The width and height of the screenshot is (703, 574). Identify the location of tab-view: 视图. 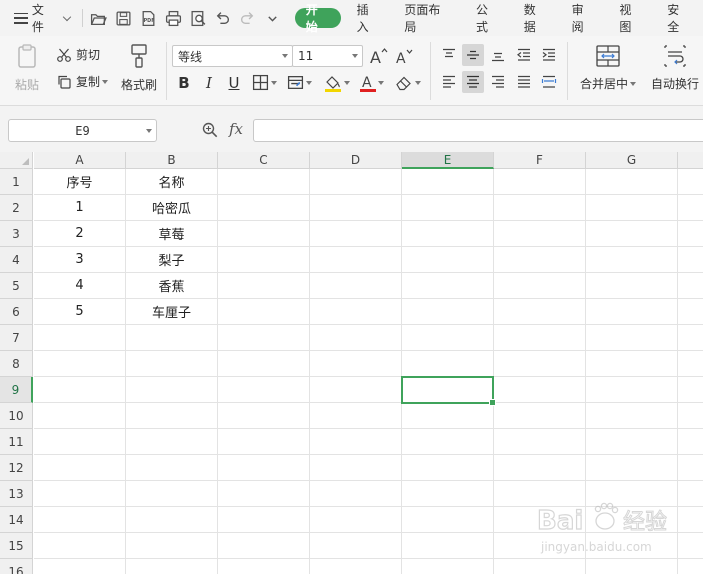
(631, 18).